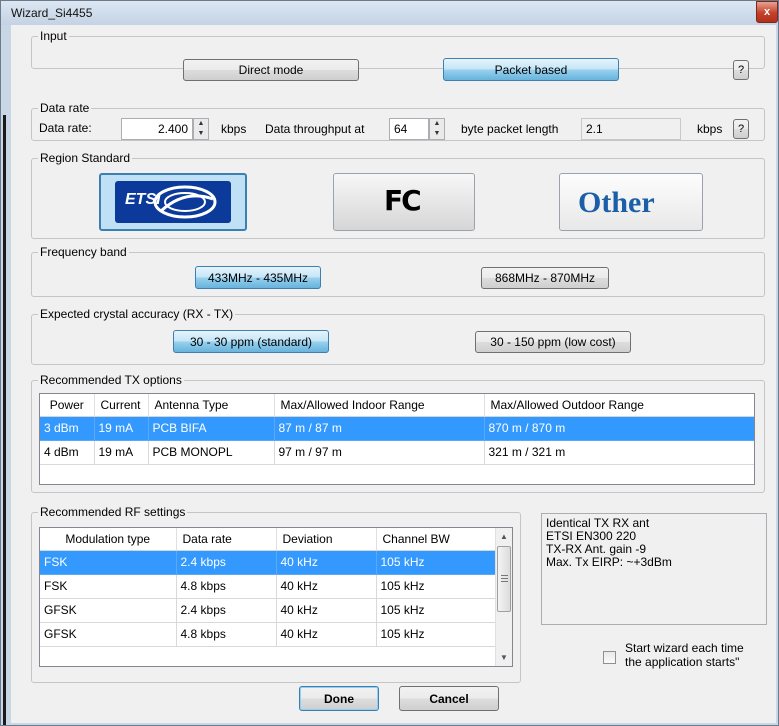 The image size is (779, 726). What do you see at coordinates (4, 420) in the screenshot?
I see `left-edge-shadow` at bounding box center [4, 420].